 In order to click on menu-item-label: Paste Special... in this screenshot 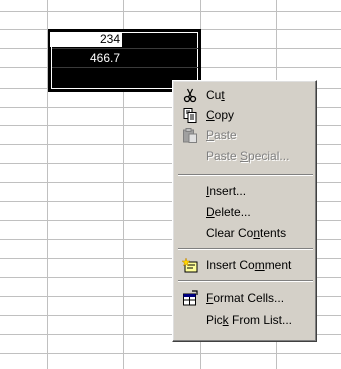, I will do `click(248, 156)`.